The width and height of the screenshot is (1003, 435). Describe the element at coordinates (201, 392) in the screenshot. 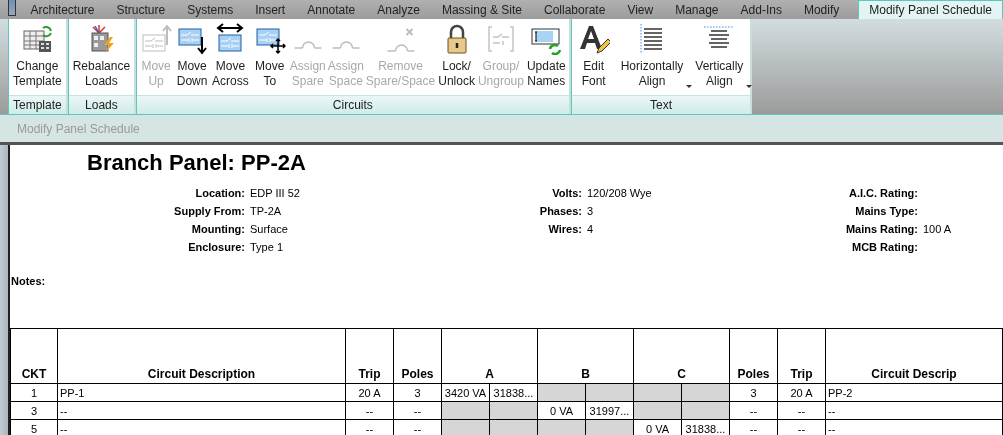

I see `table-cell: PP-1` at that location.